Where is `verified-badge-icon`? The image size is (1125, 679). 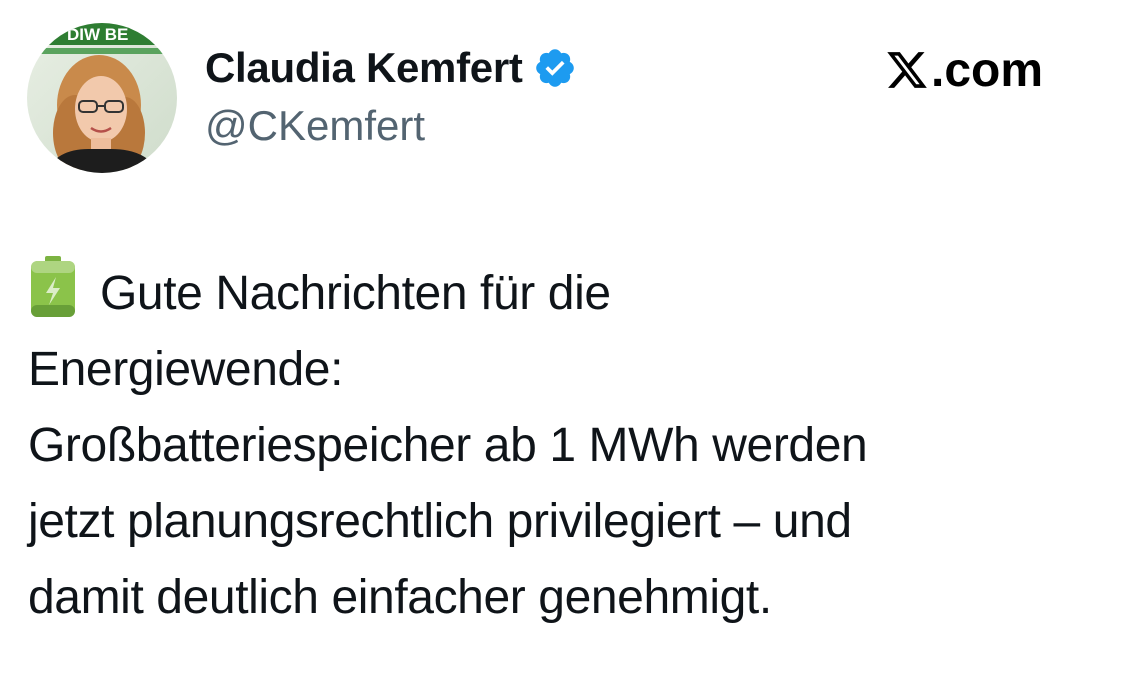
verified-badge-icon is located at coordinates (555, 68).